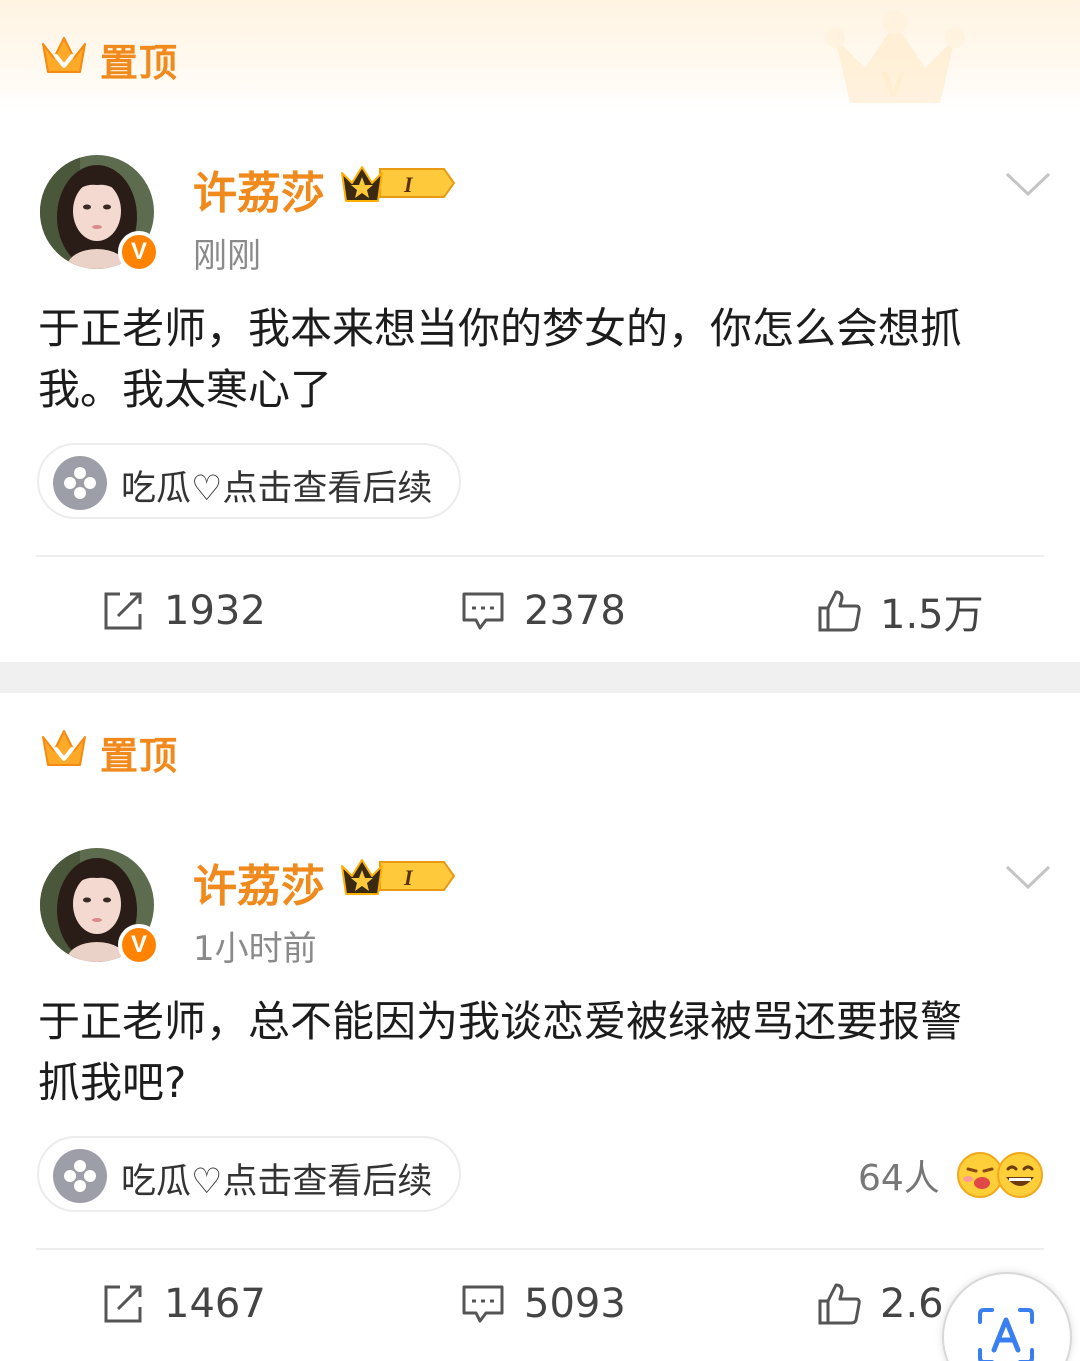 The image size is (1080, 1361). I want to click on post-content-line: 抓我吧?, so click(112, 1082).